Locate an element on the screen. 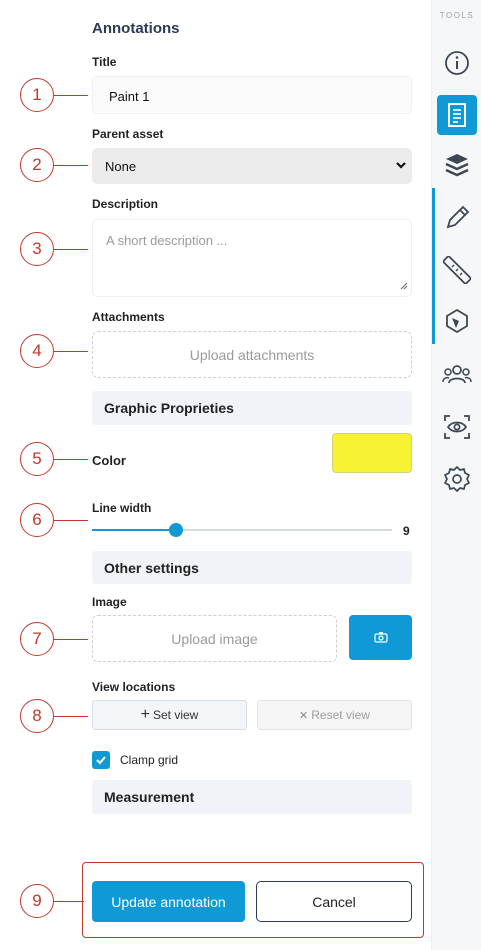 The image size is (481, 950). graphic-properties-title: Graphic Proprieties is located at coordinates (169, 408).